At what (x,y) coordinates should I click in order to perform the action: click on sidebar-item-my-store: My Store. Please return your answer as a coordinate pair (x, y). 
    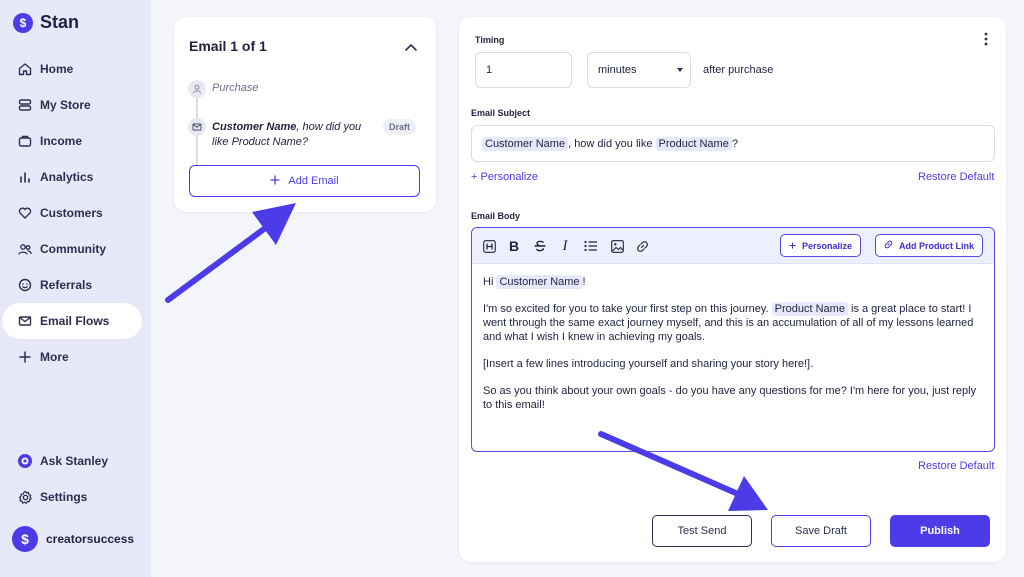
    Looking at the image, I should click on (72, 105).